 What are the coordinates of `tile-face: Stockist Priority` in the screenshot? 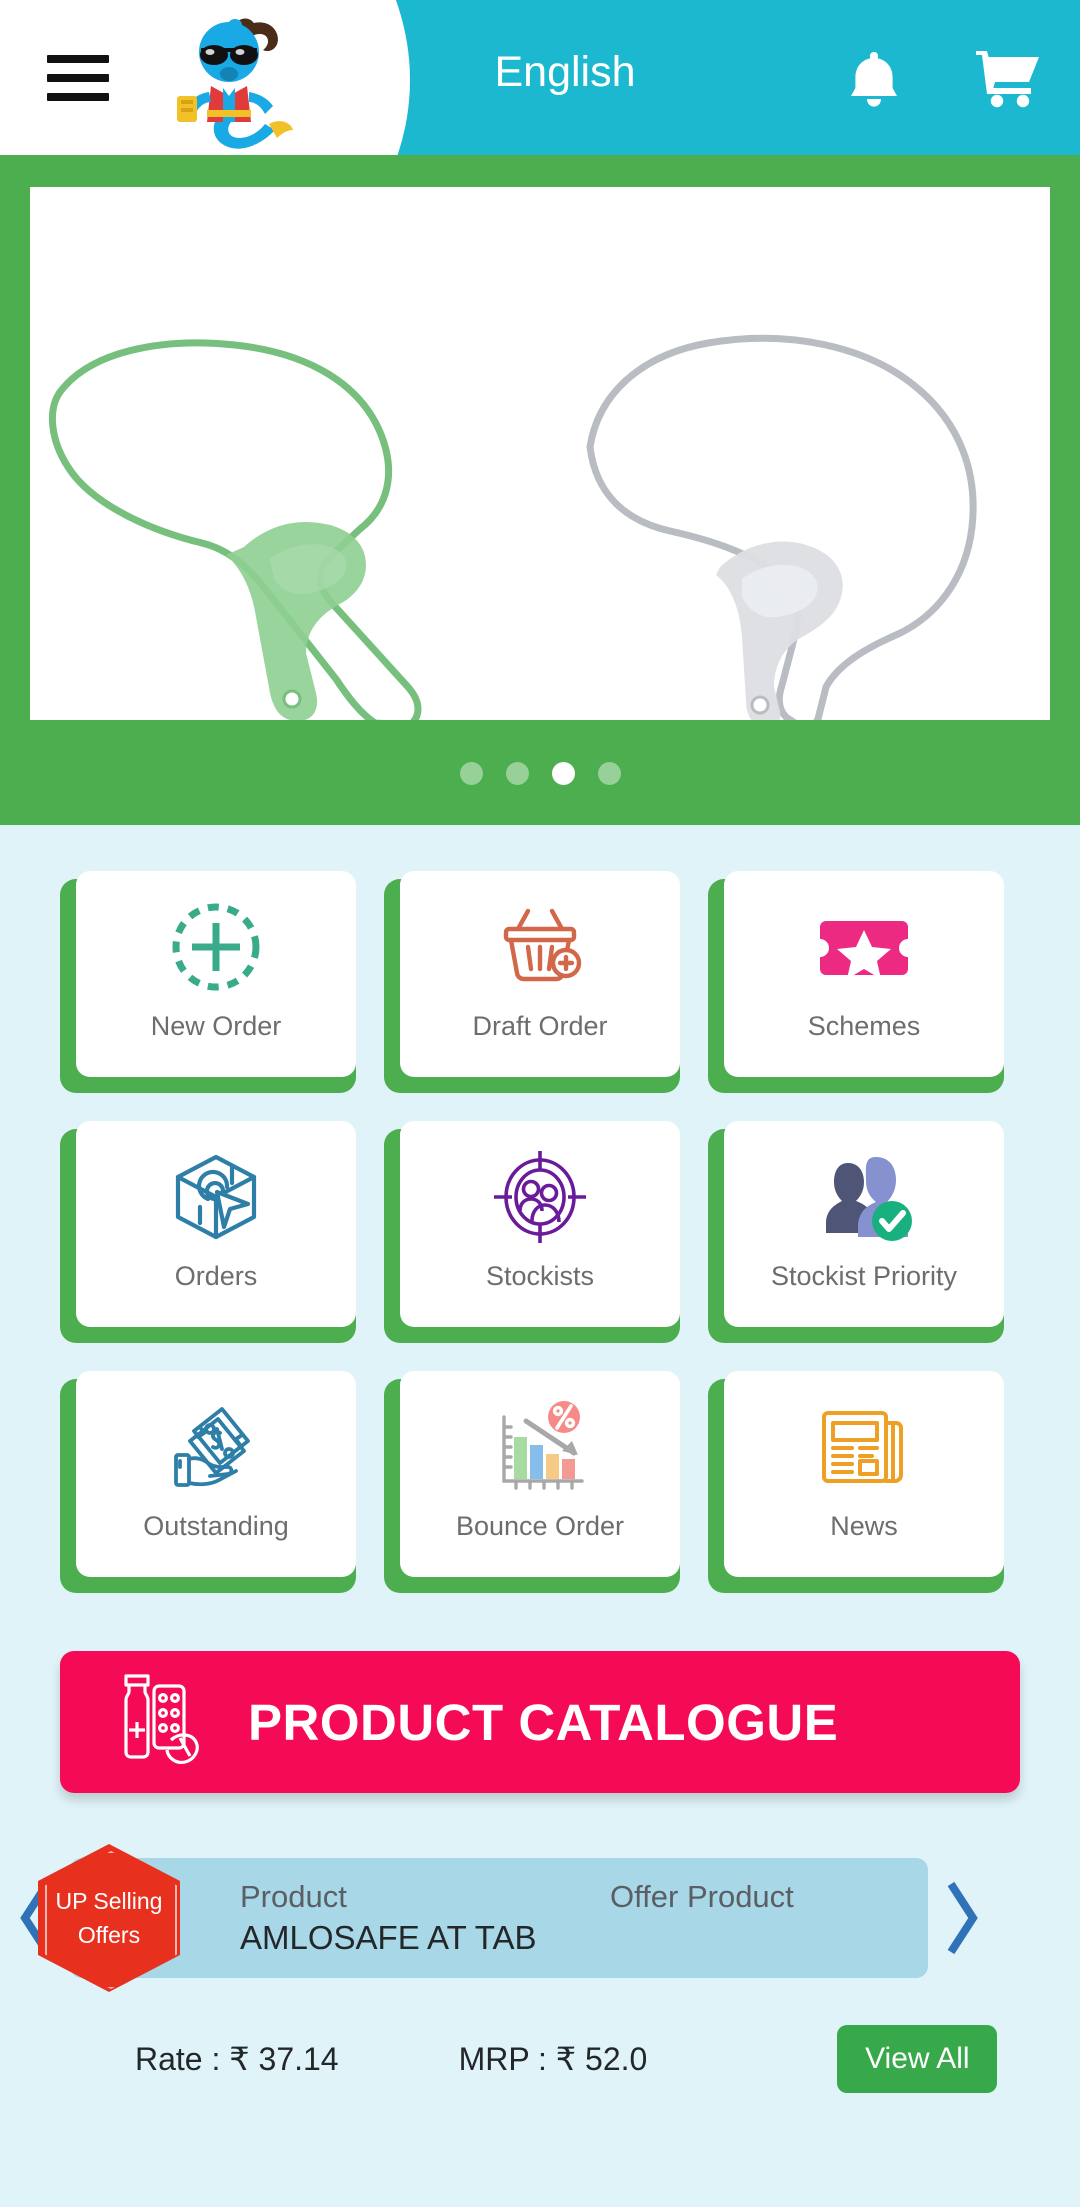 It's located at (864, 1224).